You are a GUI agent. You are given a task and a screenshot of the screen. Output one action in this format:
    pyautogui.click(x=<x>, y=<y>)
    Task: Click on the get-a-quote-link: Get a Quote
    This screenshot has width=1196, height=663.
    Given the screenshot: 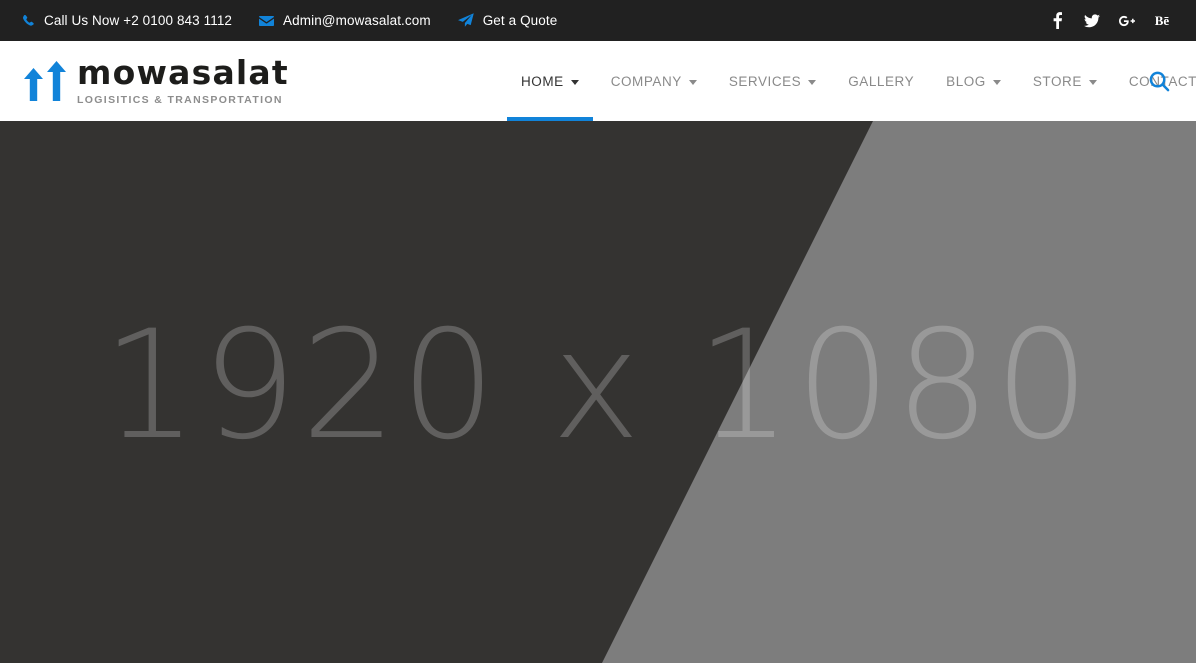 What is the action you would take?
    pyautogui.click(x=507, y=20)
    